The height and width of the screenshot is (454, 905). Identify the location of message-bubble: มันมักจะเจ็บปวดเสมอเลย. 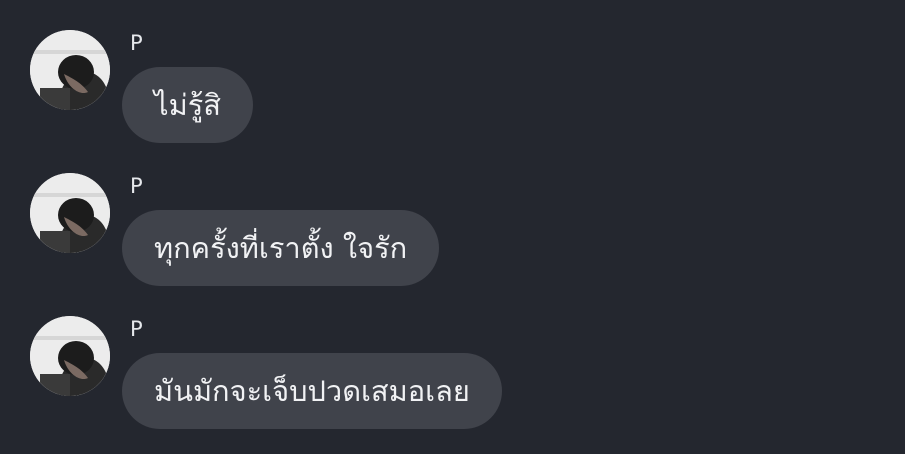
(312, 391).